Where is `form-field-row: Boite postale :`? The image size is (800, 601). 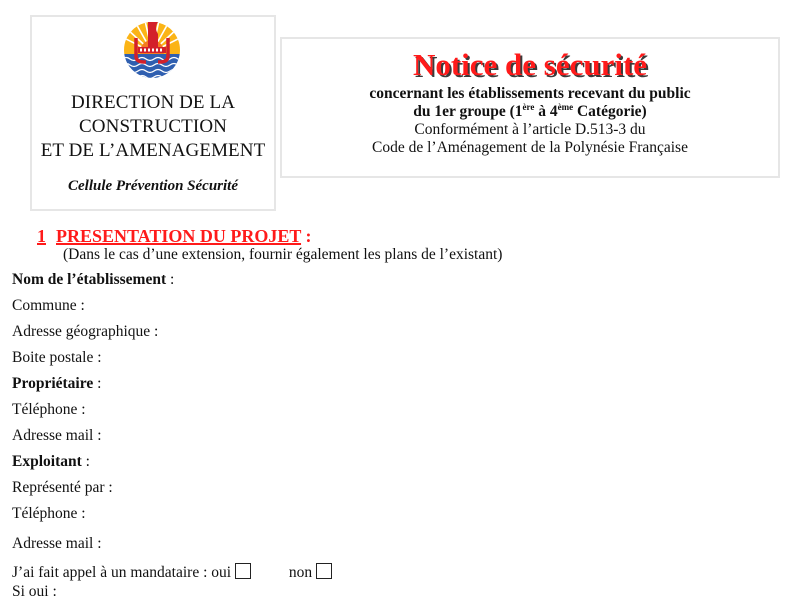 form-field-row: Boite postale : is located at coordinates (57, 358).